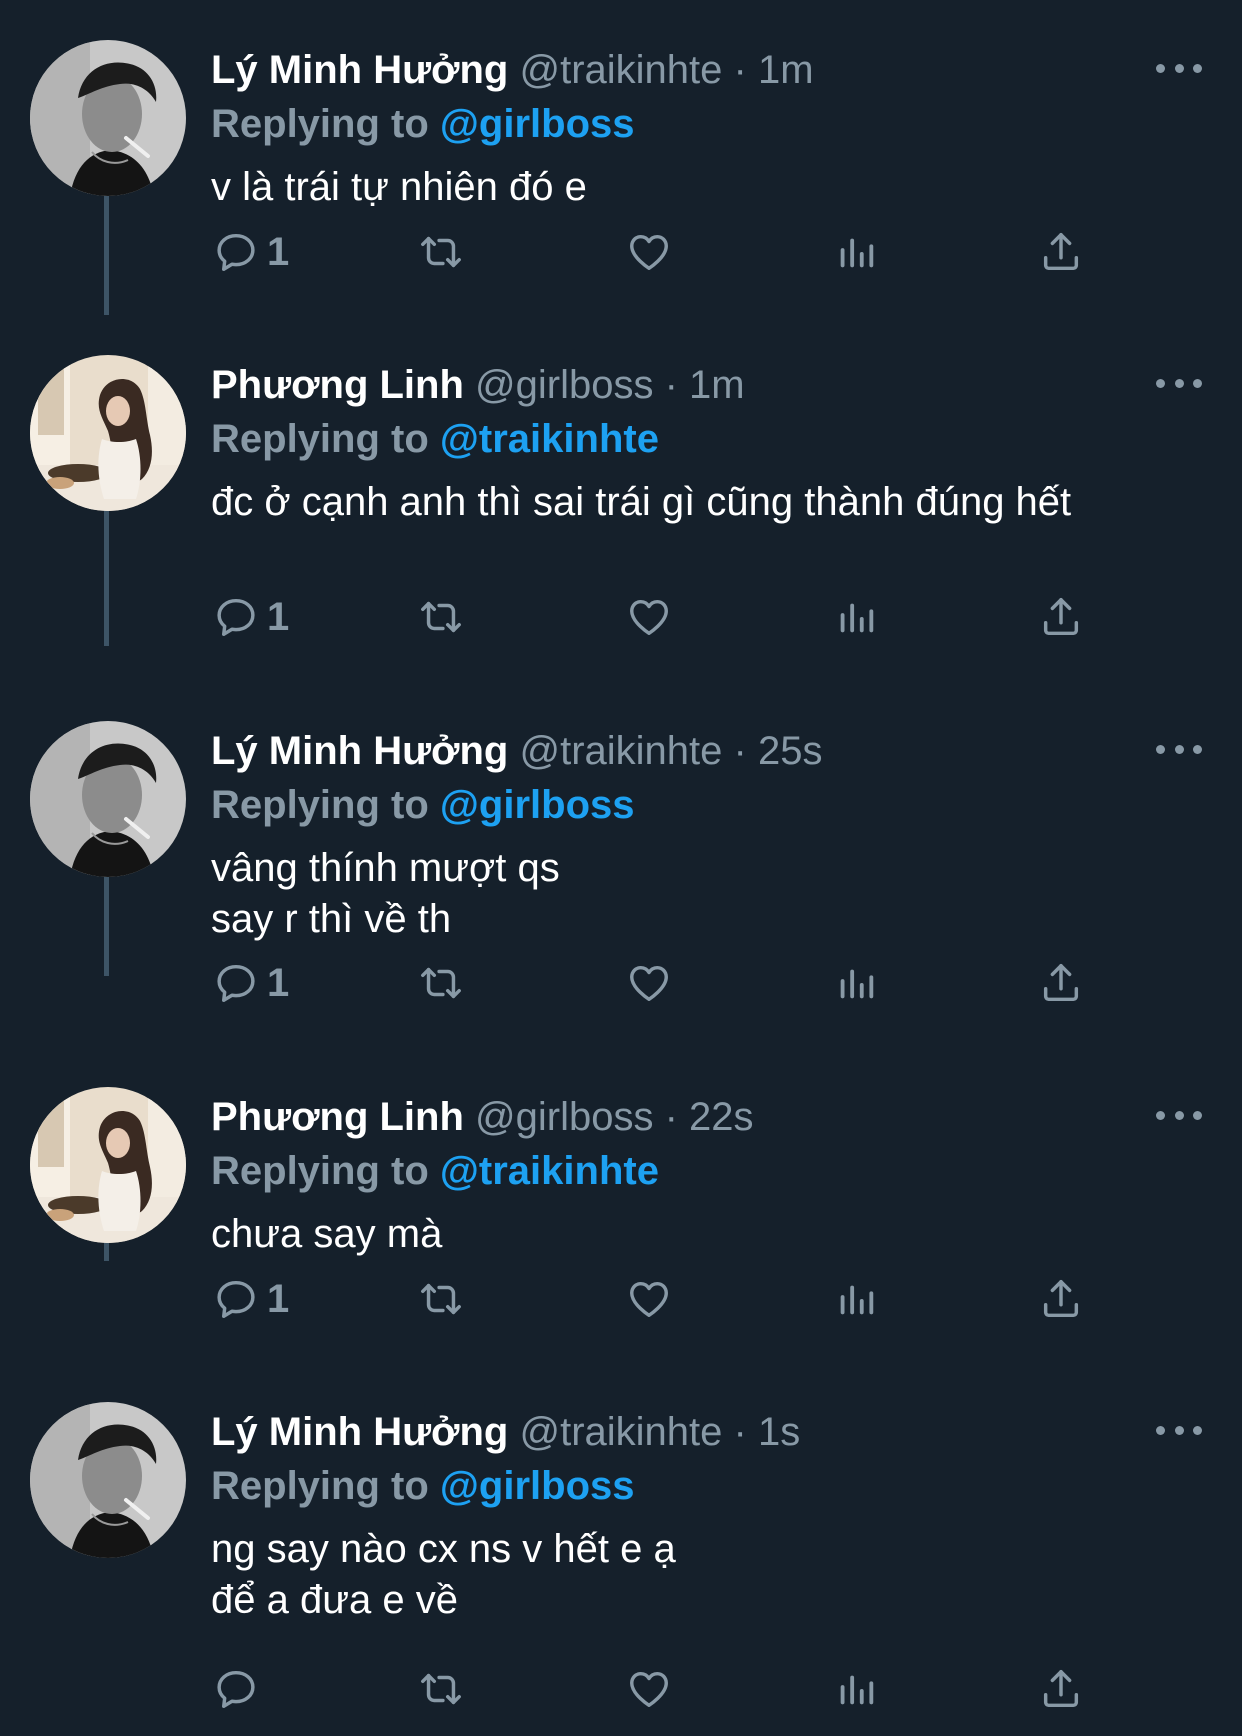 Image resolution: width=1242 pixels, height=1736 pixels. I want to click on tweet-header: Phương Linh @girlboss · 22s, so click(482, 1117).